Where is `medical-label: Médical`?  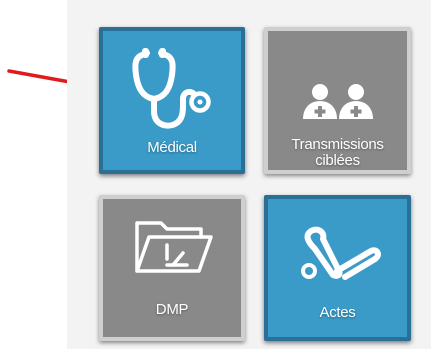
medical-label: Médical is located at coordinates (172, 147).